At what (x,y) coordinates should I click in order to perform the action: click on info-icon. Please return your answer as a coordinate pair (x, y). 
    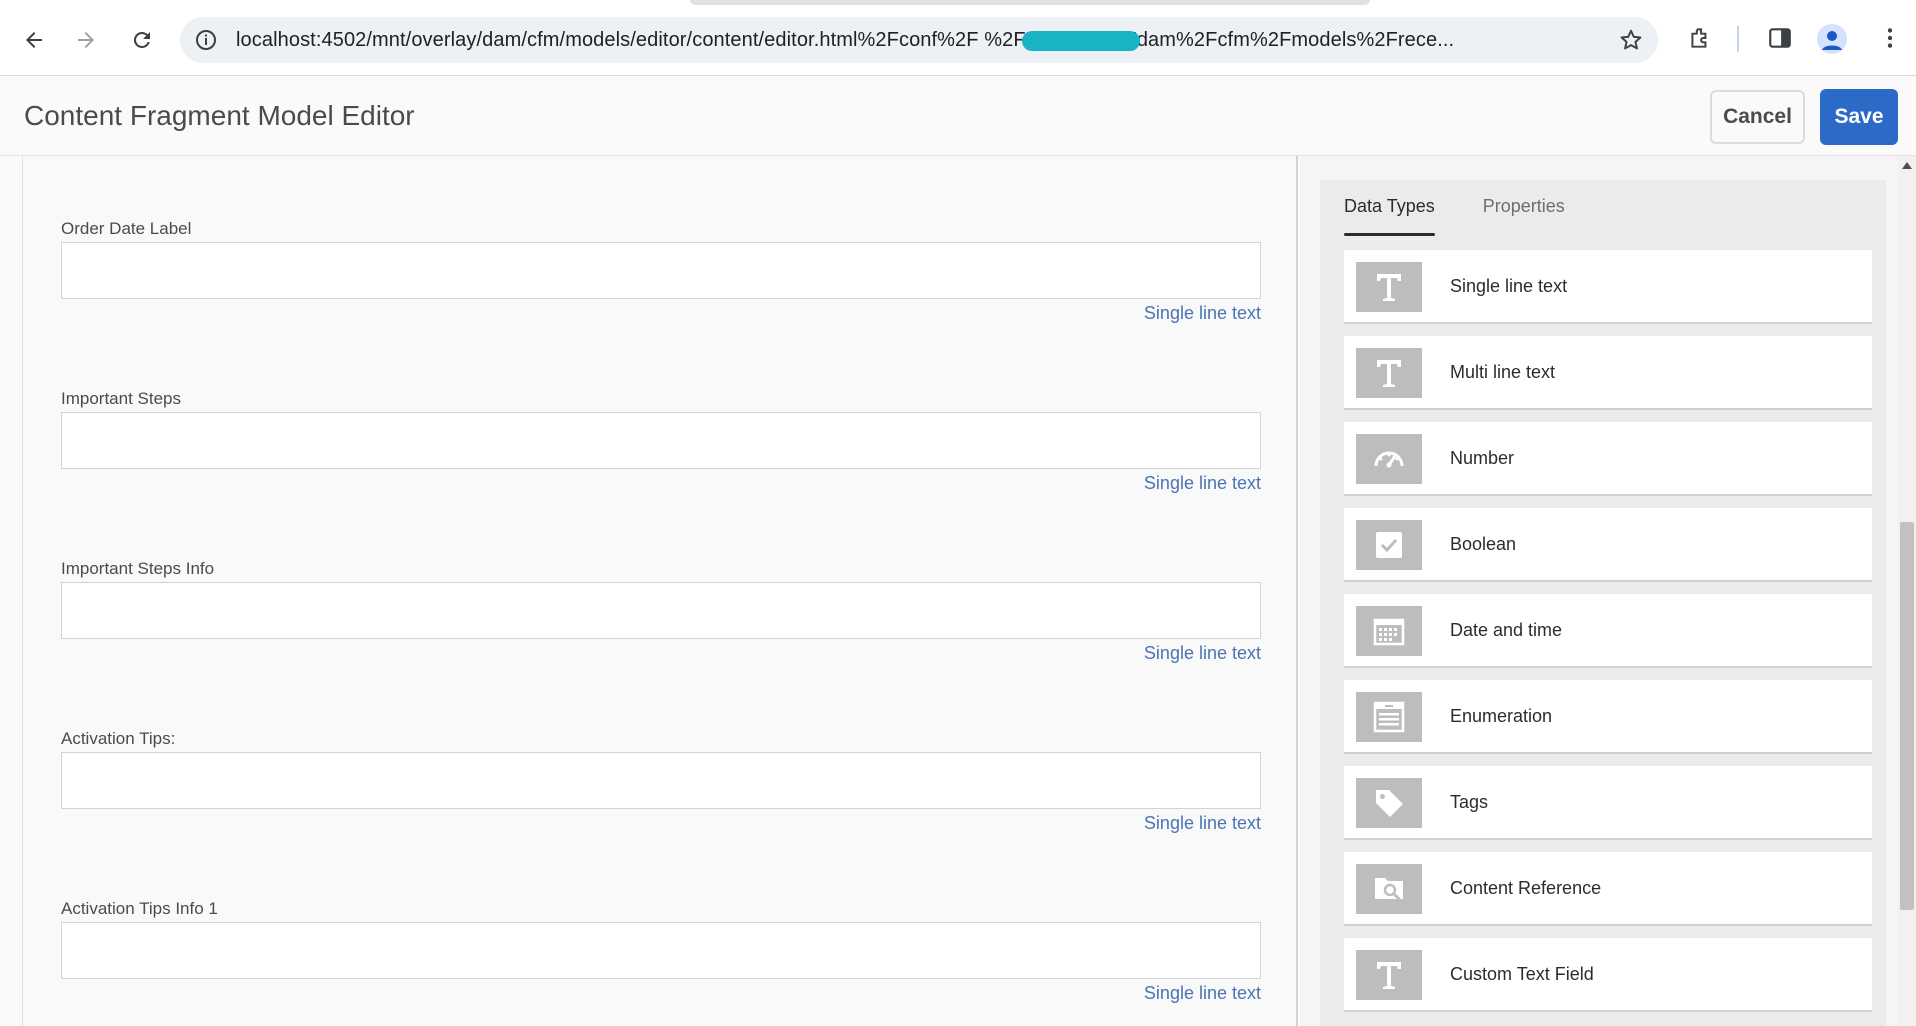
    Looking at the image, I should click on (206, 40).